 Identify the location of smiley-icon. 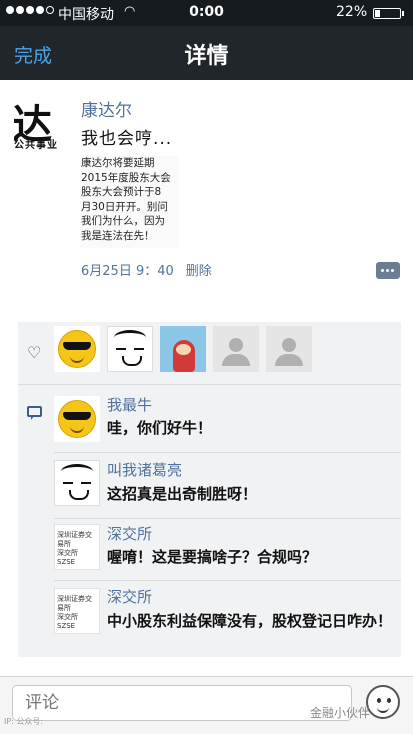
(383, 702).